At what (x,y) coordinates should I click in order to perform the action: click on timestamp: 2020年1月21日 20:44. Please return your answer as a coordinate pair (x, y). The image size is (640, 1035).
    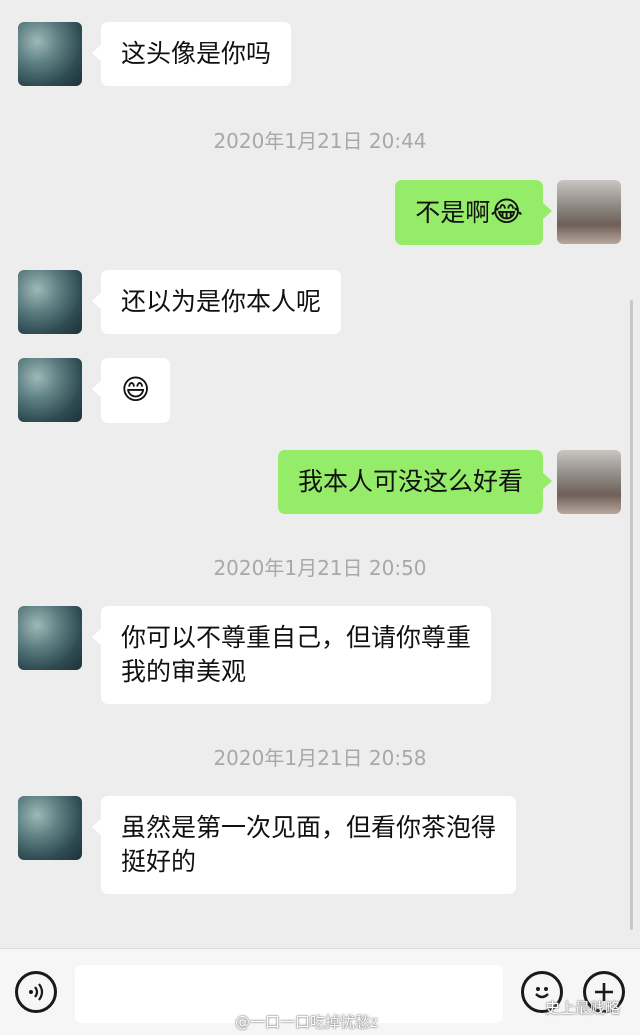
    Looking at the image, I should click on (320, 141).